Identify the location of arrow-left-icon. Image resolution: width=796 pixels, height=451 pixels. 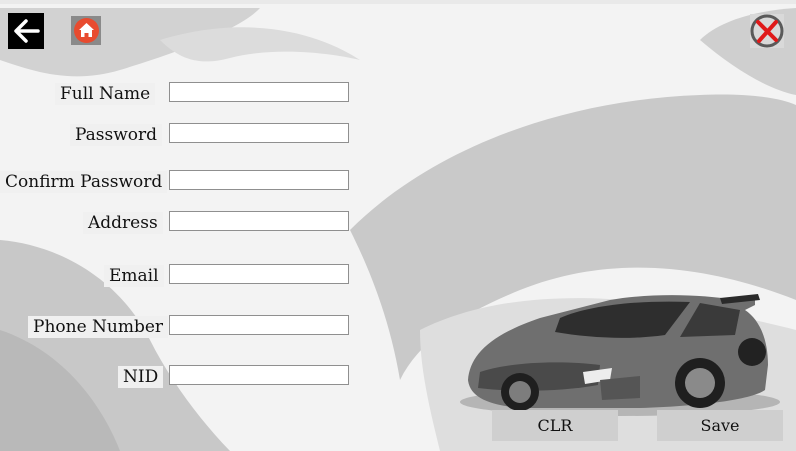
(27, 31).